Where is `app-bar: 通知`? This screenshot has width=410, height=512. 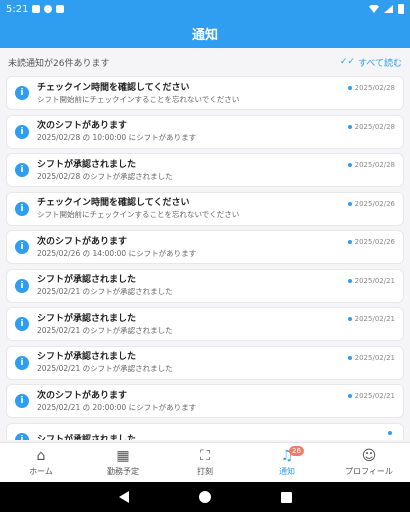
app-bar: 通知 is located at coordinates (205, 33).